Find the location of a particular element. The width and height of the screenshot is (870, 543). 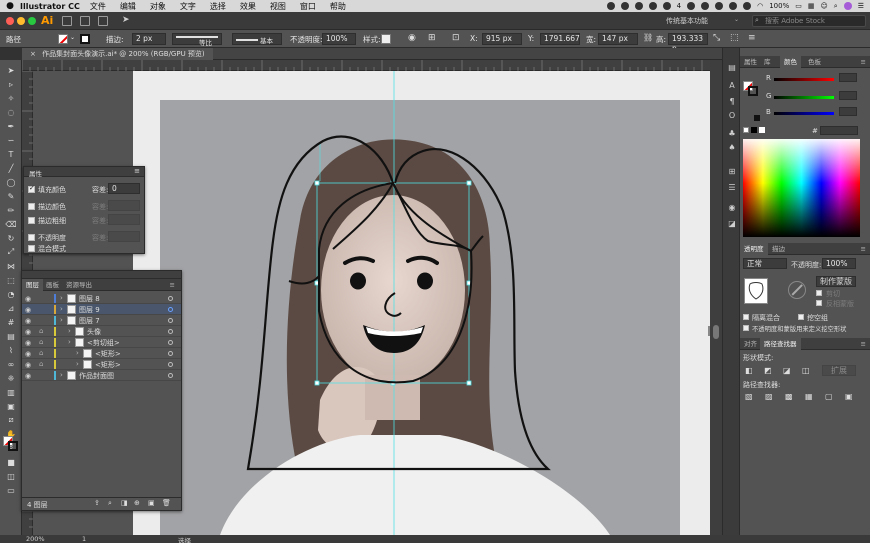

symbol-sprayer-tool-icon: ❈ is located at coordinates (11, 378).